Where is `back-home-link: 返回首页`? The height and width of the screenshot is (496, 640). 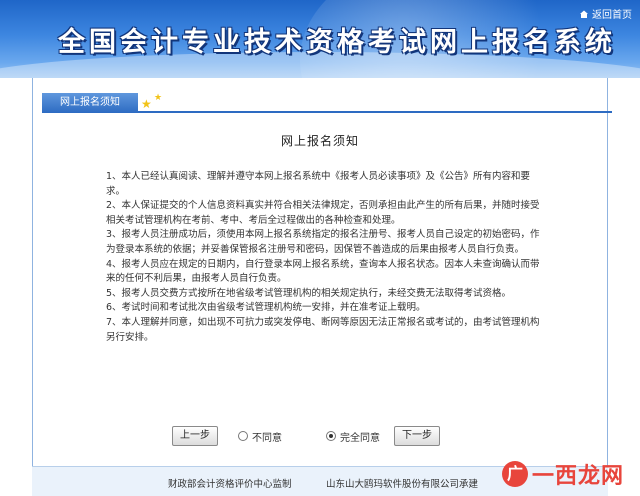 back-home-link: 返回首页 is located at coordinates (605, 13).